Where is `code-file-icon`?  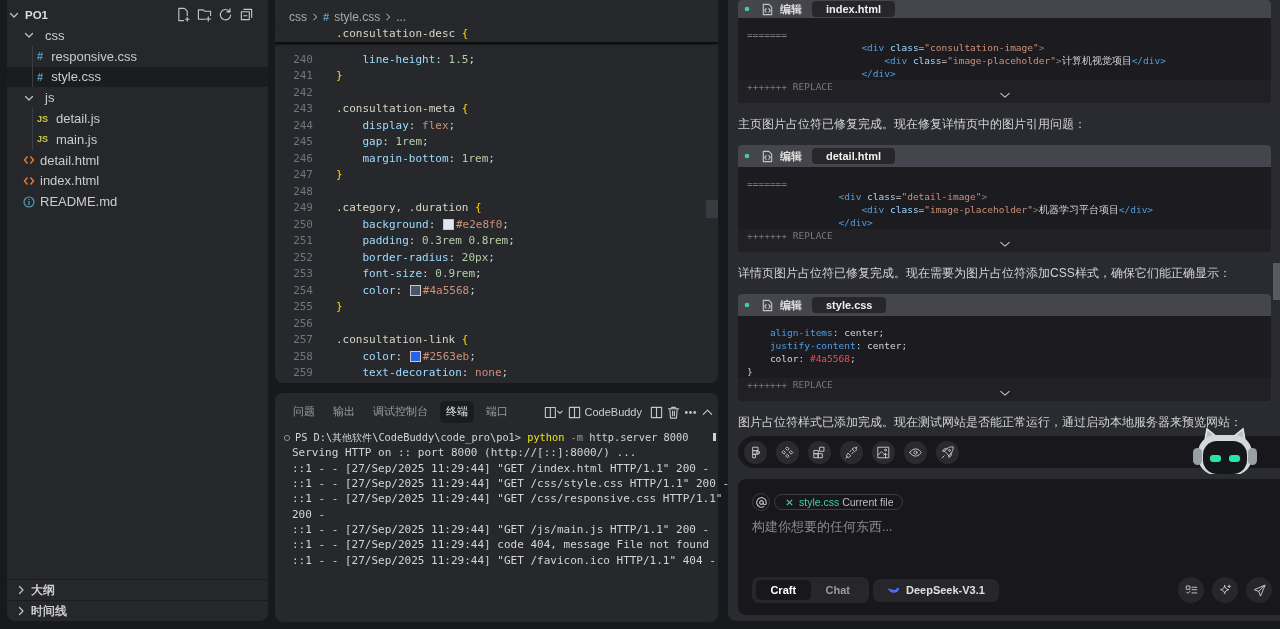 code-file-icon is located at coordinates (767, 9).